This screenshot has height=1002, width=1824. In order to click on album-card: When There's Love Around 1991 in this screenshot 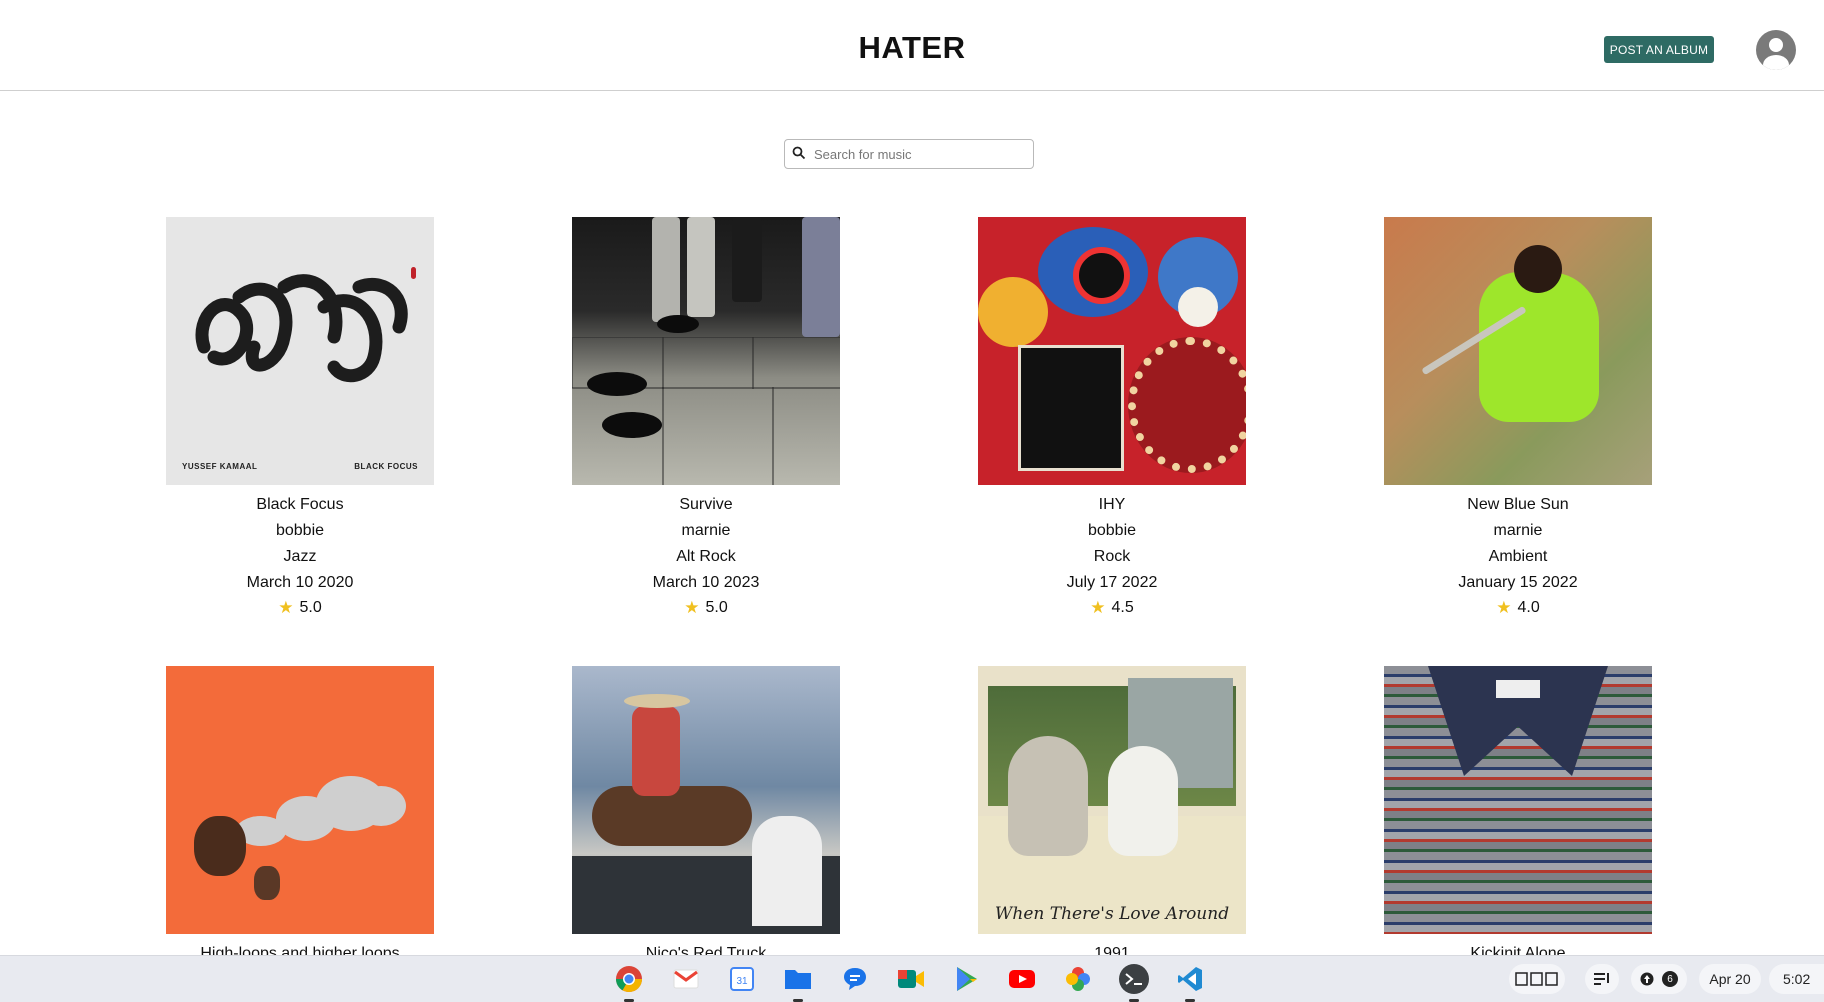, I will do `click(1112, 816)`.